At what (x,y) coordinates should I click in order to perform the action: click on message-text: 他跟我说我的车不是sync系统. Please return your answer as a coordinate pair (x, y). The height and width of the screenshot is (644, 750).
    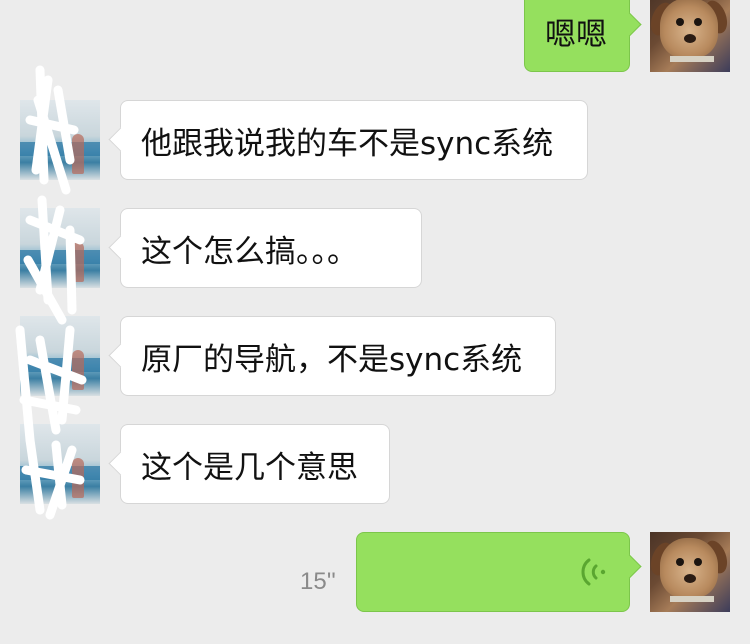
    Looking at the image, I should click on (347, 143).